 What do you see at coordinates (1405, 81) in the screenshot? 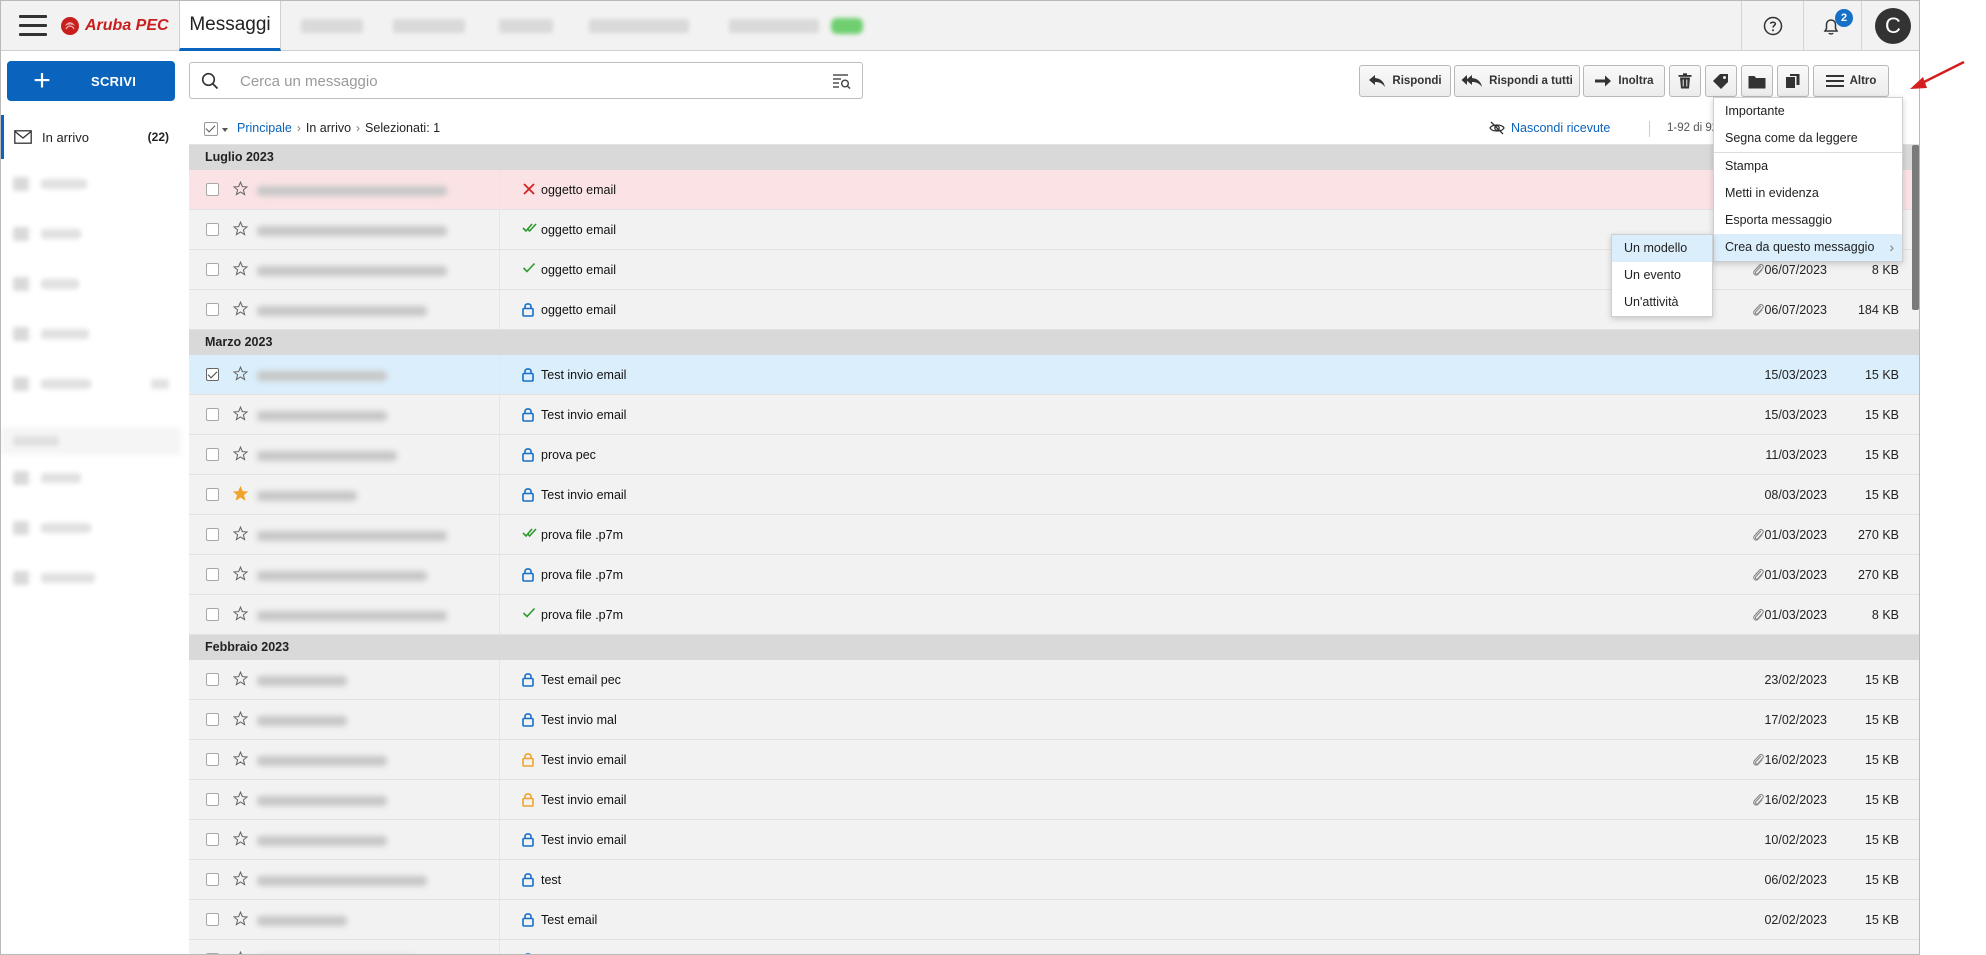
I see `reply-button: Rispondi` at bounding box center [1405, 81].